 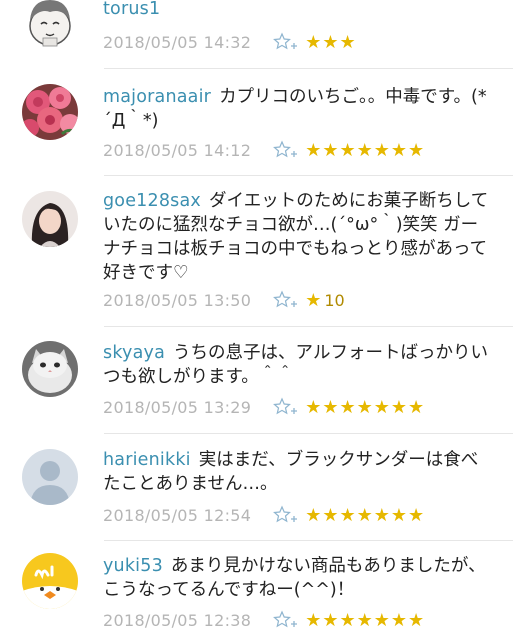 What do you see at coordinates (177, 515) in the screenshot?
I see `comment-timestamp: 2018/05/05 12:54` at bounding box center [177, 515].